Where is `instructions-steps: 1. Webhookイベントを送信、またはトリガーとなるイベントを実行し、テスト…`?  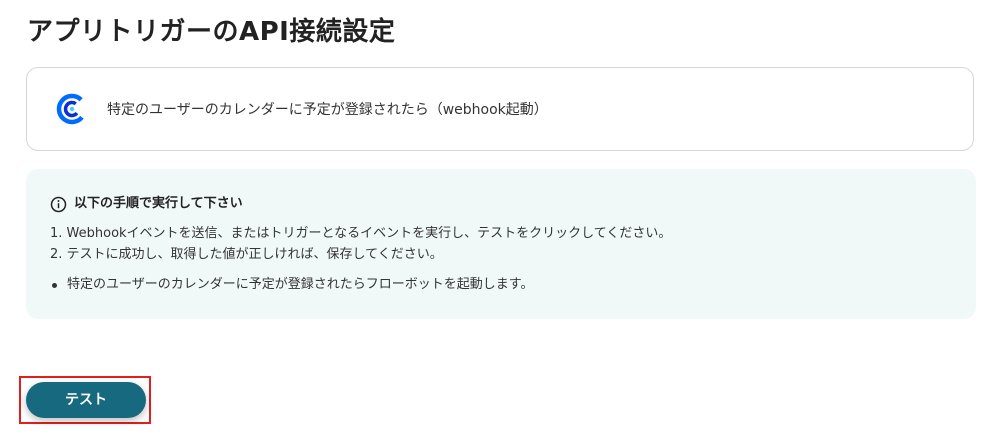 instructions-steps: 1. Webhookイベントを送信、またはトリガーとなるイベントを実行し、テスト… is located at coordinates (360, 245).